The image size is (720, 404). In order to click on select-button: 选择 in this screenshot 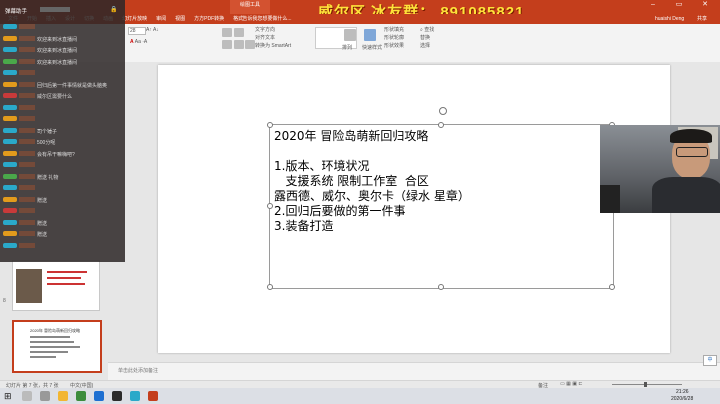, I will do `click(425, 45)`.